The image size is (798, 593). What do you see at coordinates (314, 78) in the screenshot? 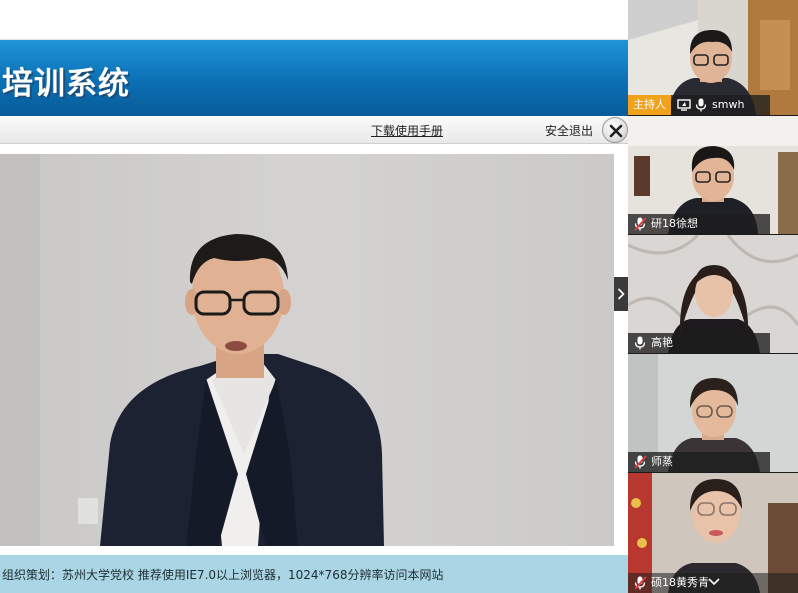
I see `site-banner: 培训系统` at bounding box center [314, 78].